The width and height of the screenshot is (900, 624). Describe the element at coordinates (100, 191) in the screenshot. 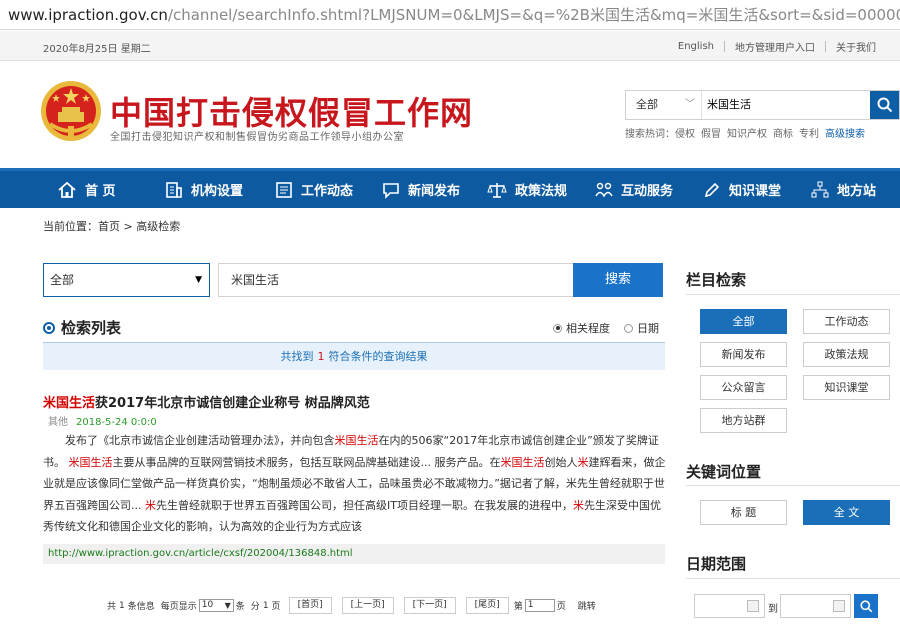

I see `nav-label: 首 页` at that location.